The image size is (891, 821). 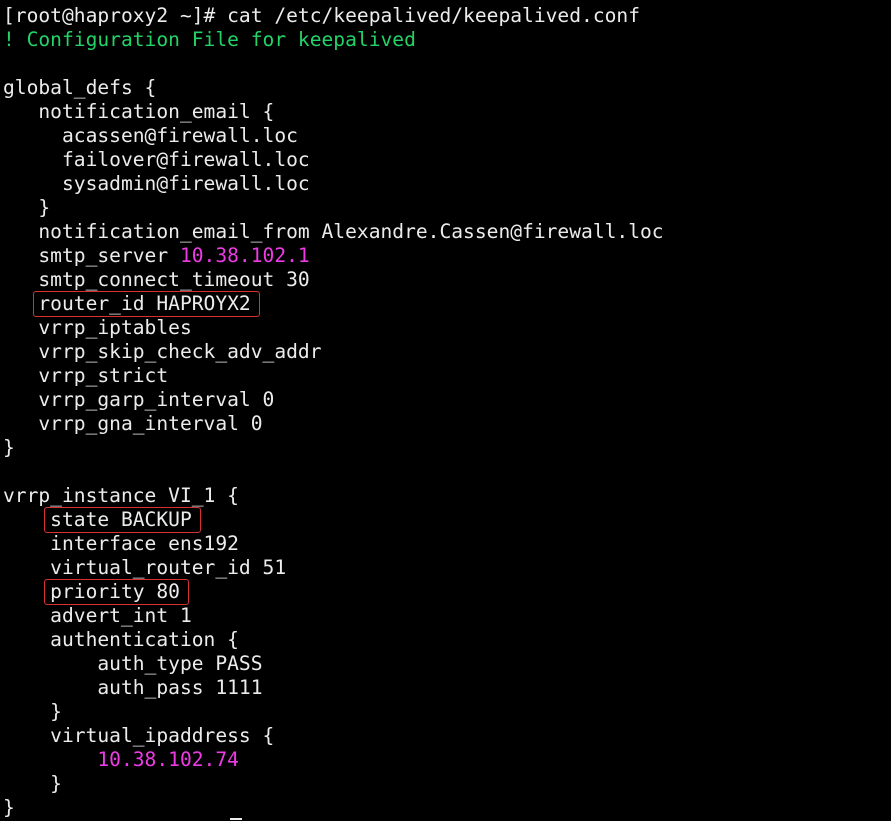 I want to click on line-text: sysadmin@firewall.loc, so click(x=156, y=183).